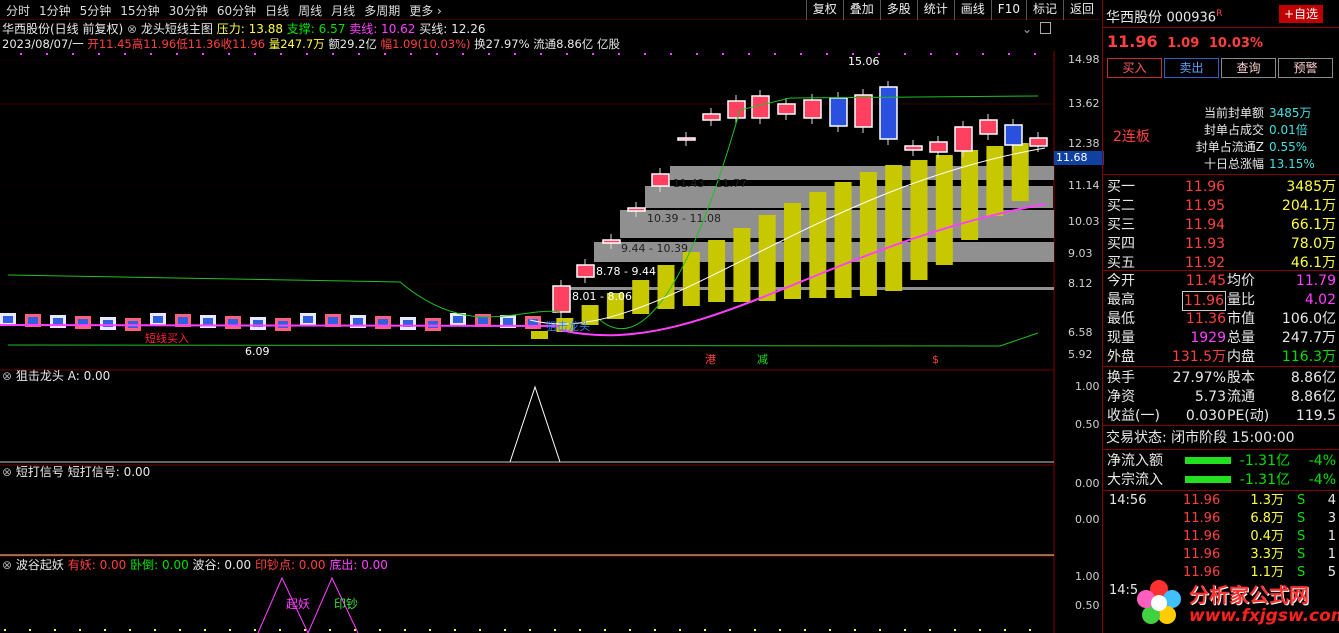 Image resolution: width=1339 pixels, height=633 pixels. What do you see at coordinates (310, 10) in the screenshot?
I see `period-tab-7: 周线` at bounding box center [310, 10].